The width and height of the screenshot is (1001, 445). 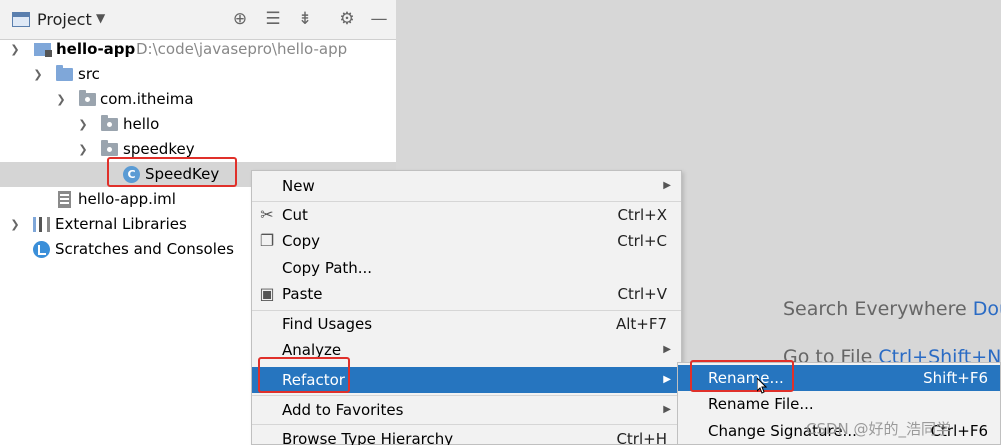 What do you see at coordinates (642, 215) in the screenshot?
I see `menu-item-shortcut: Ctrl+X` at bounding box center [642, 215].